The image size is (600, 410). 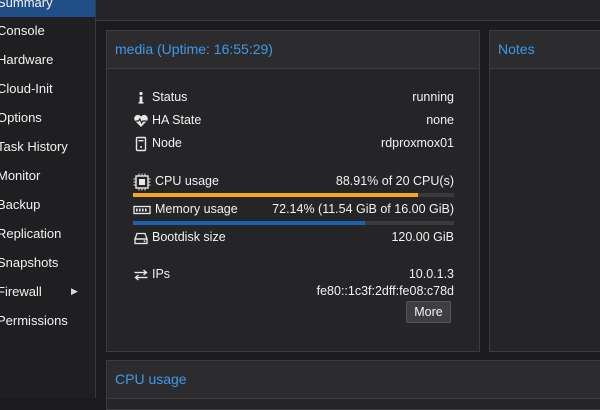 What do you see at coordinates (141, 238) in the screenshot?
I see `hdd-icon` at bounding box center [141, 238].